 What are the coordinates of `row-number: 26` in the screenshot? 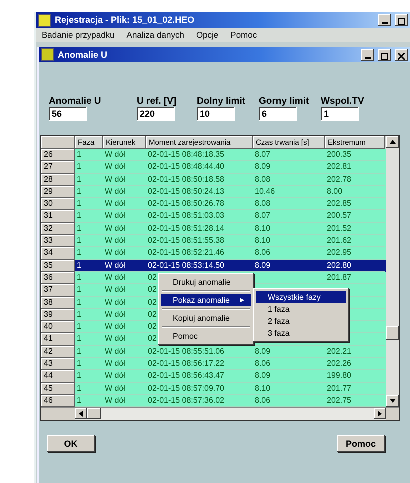 It's located at (58, 155).